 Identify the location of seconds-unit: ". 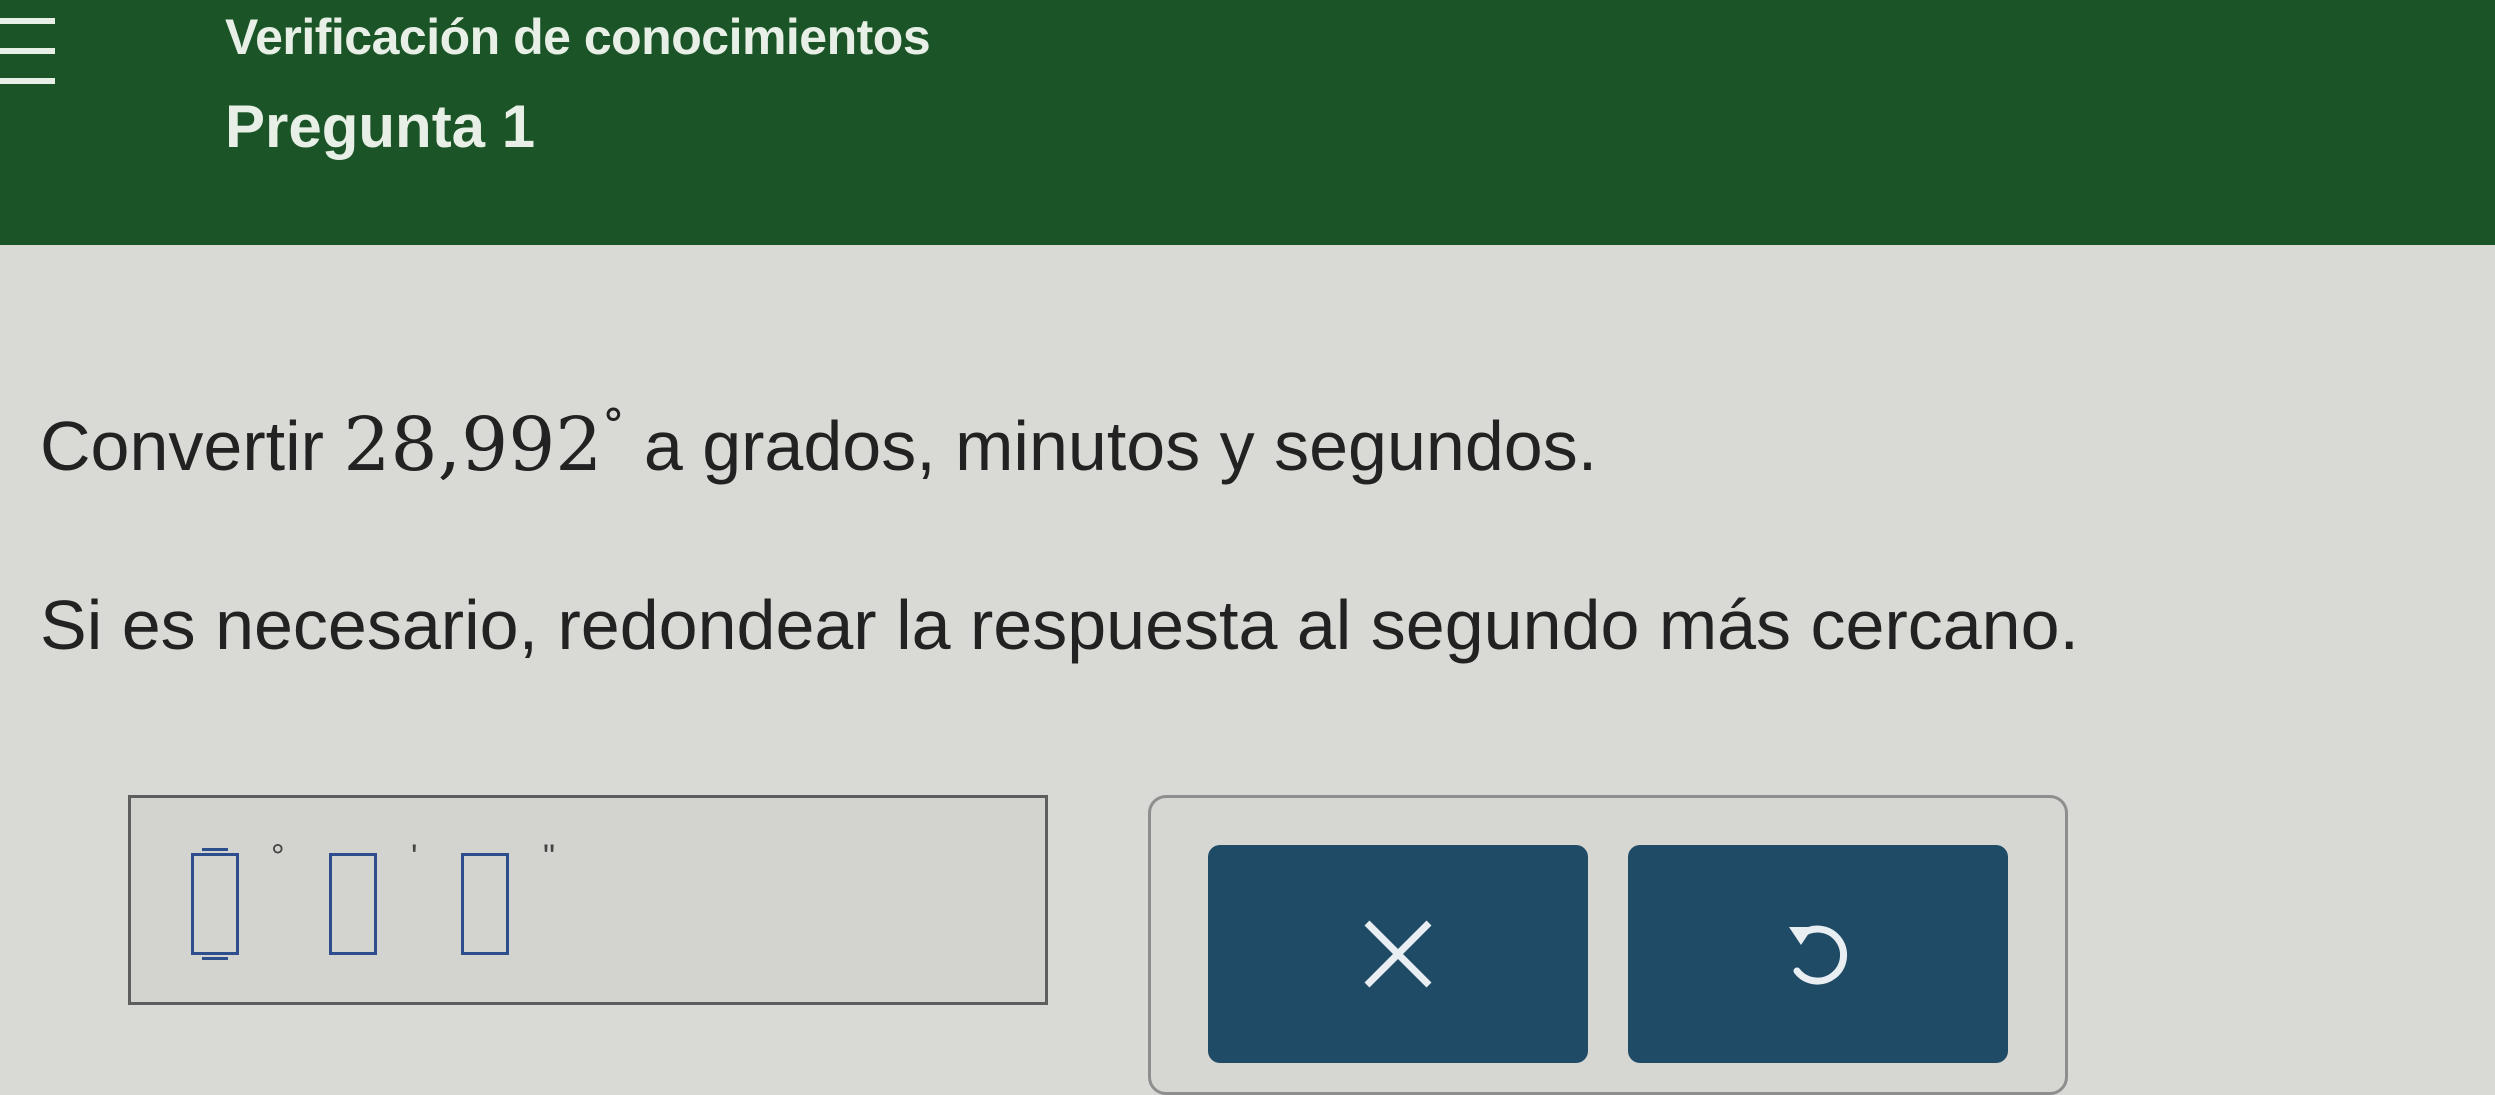
(549, 857).